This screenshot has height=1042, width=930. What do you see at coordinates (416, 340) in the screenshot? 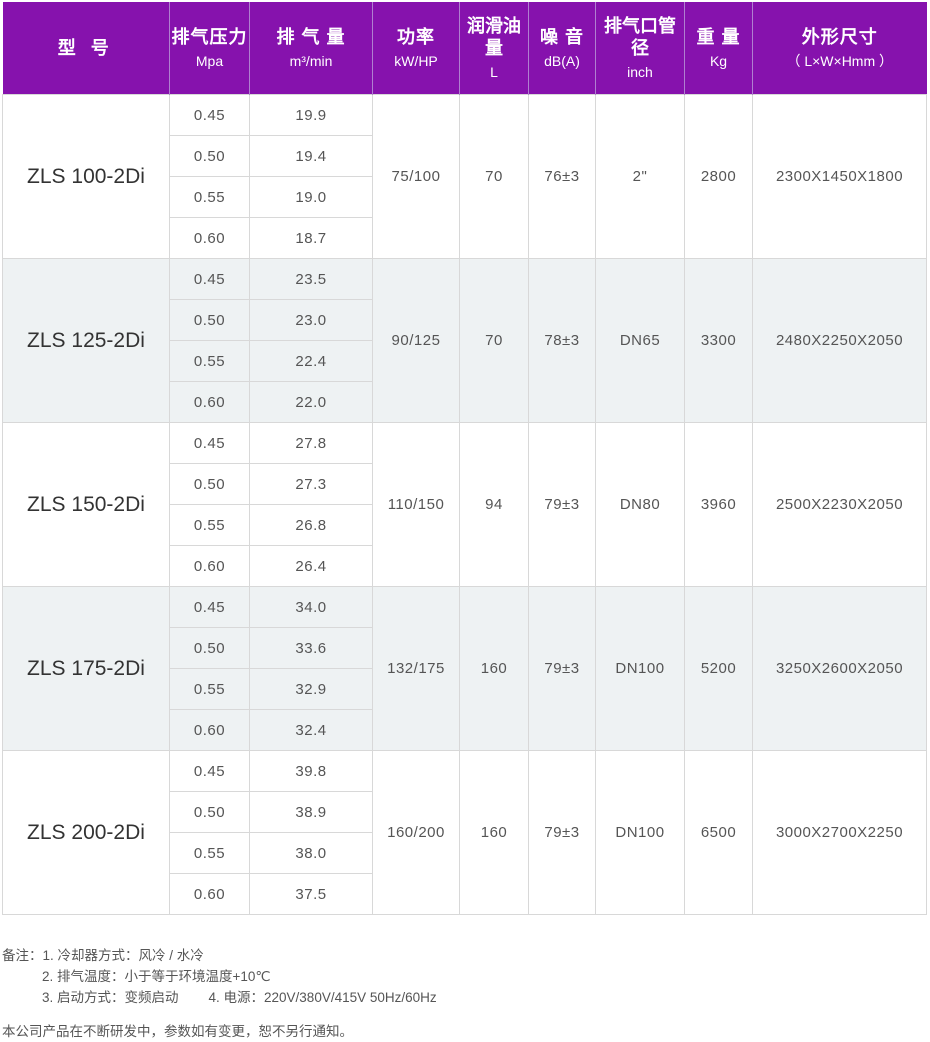
I see `power-cell: 90/125` at bounding box center [416, 340].